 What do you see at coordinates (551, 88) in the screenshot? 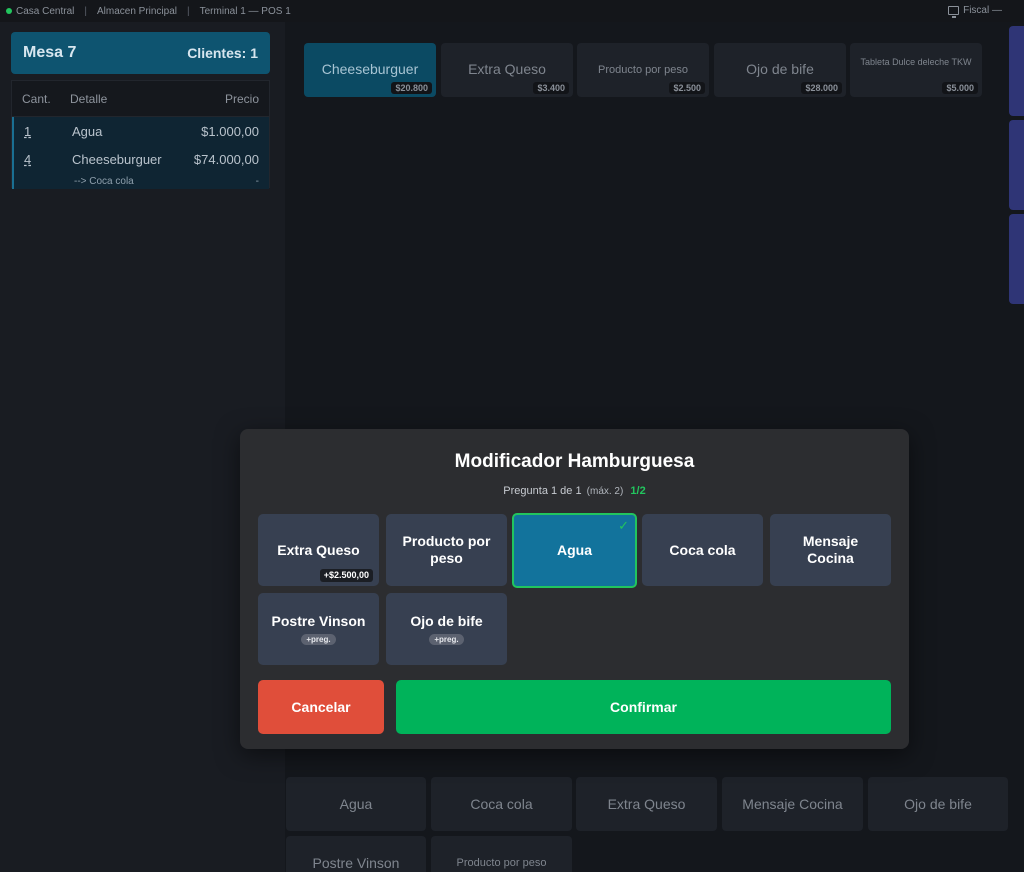
I see `product-price: $3.400` at bounding box center [551, 88].